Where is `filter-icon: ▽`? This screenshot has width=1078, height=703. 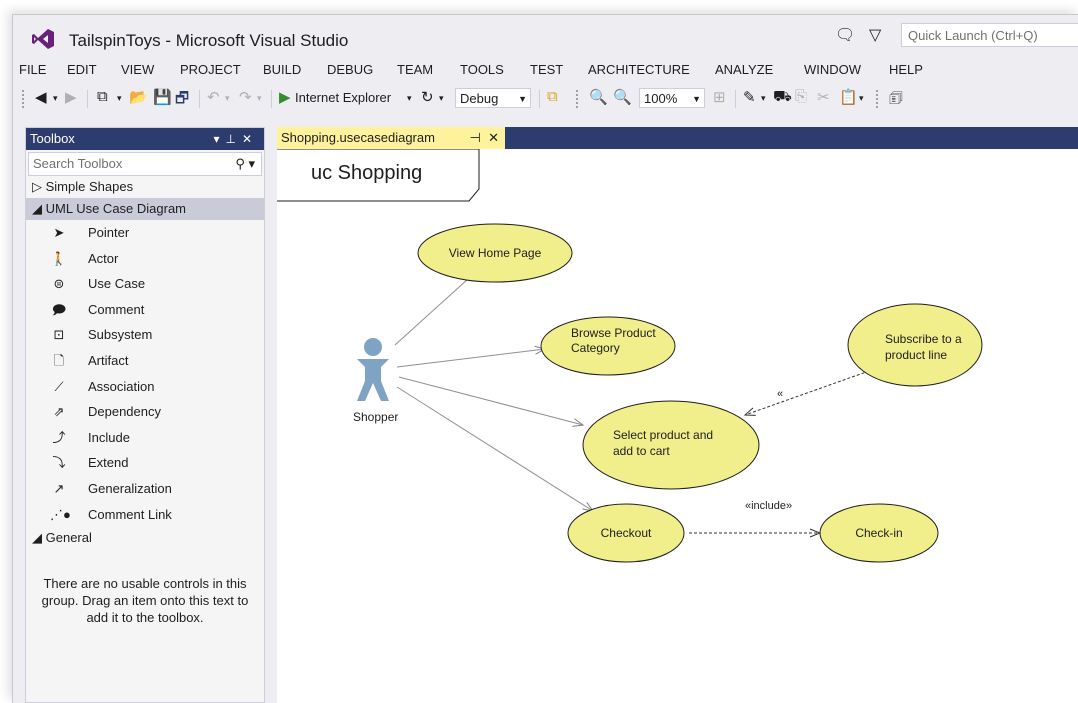
filter-icon: ▽ is located at coordinates (875, 35).